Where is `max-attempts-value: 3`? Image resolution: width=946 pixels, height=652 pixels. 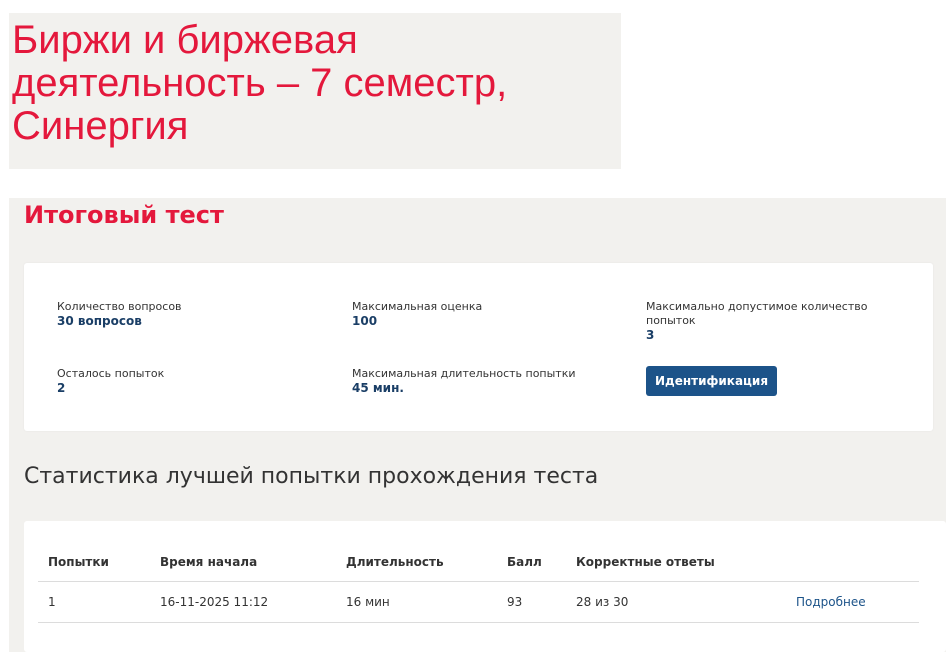 max-attempts-value: 3 is located at coordinates (650, 335).